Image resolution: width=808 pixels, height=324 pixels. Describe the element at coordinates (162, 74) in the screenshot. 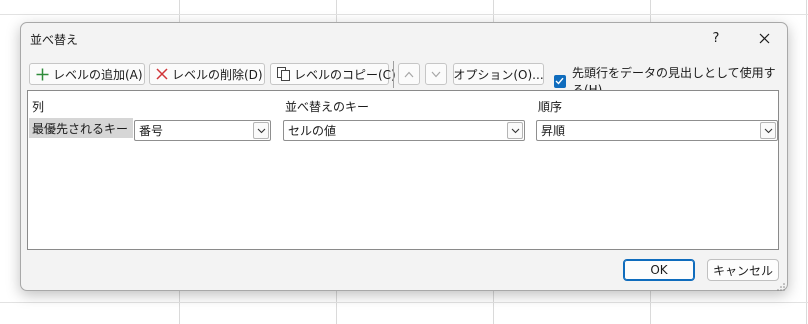

I see `delete-x-icon` at that location.